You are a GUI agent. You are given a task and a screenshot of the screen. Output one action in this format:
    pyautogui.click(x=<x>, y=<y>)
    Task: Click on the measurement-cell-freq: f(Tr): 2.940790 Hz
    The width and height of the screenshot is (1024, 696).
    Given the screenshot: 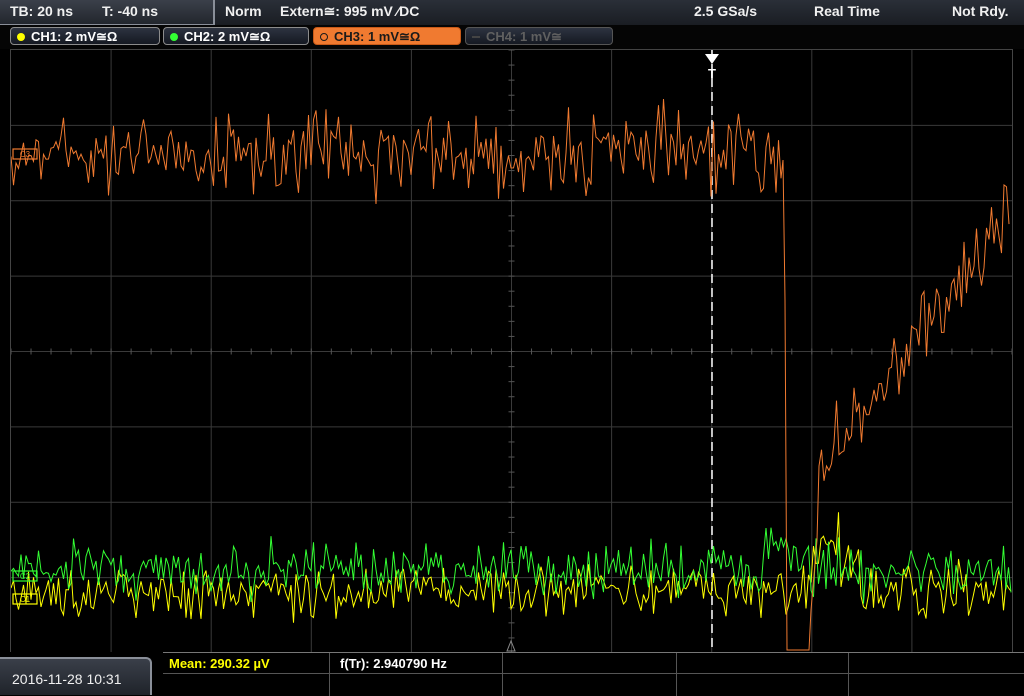 What is the action you would take?
    pyautogui.click(x=416, y=663)
    